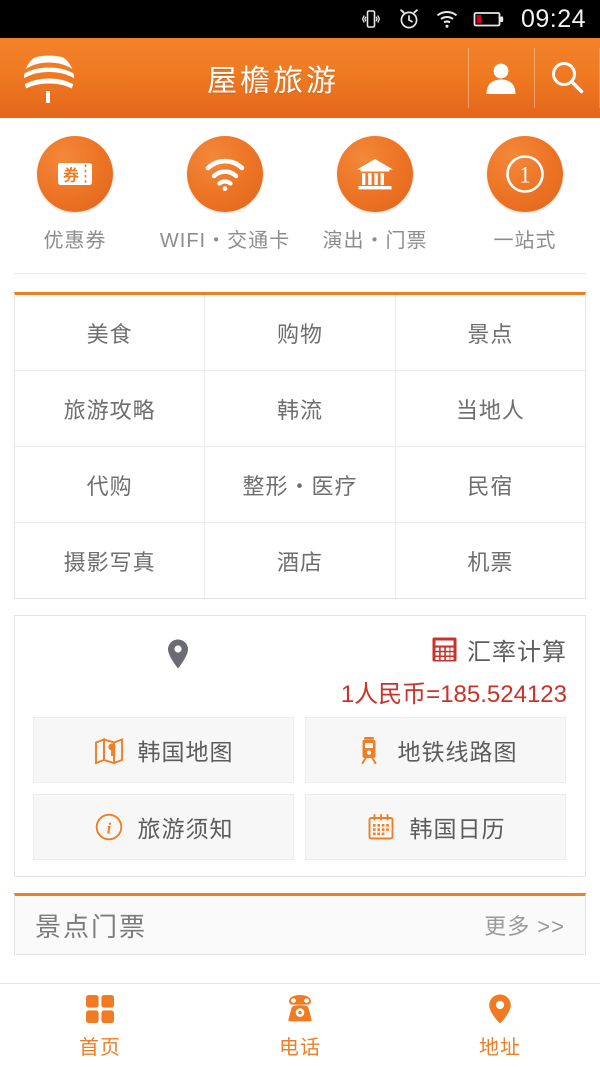  I want to click on tab-label: 地址, so click(500, 1047).